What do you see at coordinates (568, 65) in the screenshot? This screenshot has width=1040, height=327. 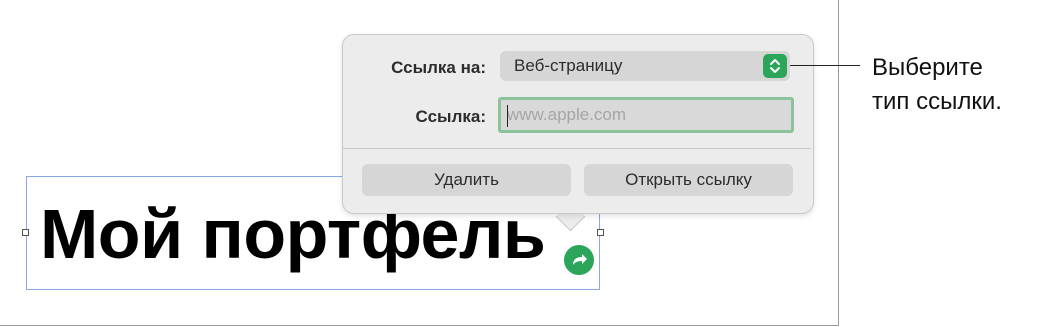 I see `link-type-value: Веб-страницу` at bounding box center [568, 65].